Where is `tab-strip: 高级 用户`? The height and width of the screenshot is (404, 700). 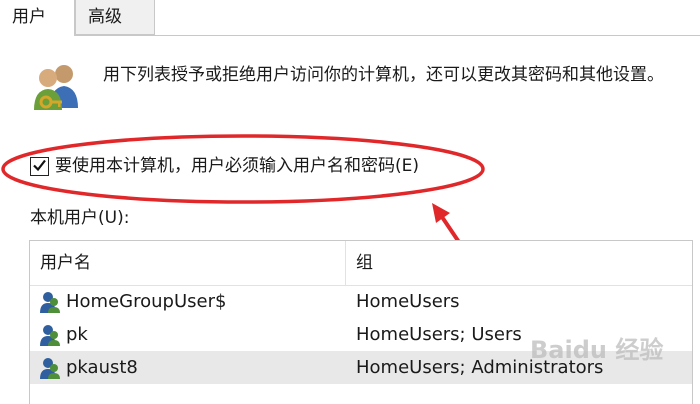
tab-strip: 高级 用户 is located at coordinates (350, 18).